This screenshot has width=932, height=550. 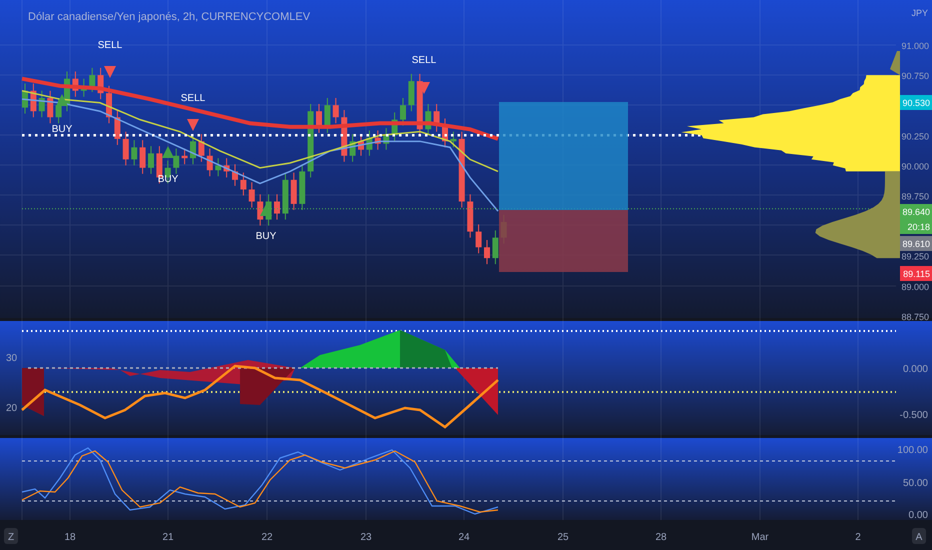 What do you see at coordinates (918, 227) in the screenshot?
I see `price-badge-text: 20:18` at bounding box center [918, 227].